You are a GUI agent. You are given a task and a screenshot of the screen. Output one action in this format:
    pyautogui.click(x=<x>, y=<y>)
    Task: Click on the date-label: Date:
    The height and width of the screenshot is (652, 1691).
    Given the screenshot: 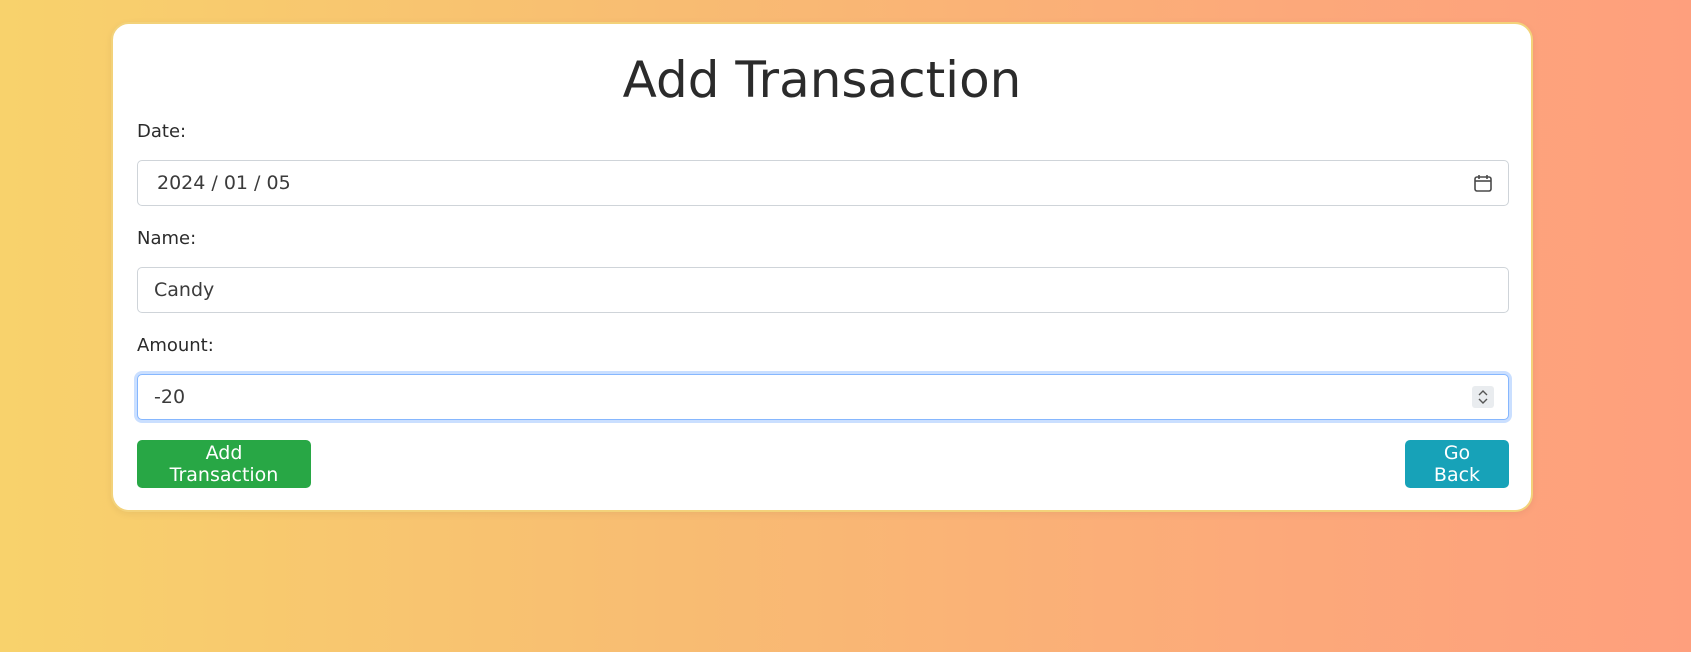 What is the action you would take?
    pyautogui.click(x=162, y=131)
    